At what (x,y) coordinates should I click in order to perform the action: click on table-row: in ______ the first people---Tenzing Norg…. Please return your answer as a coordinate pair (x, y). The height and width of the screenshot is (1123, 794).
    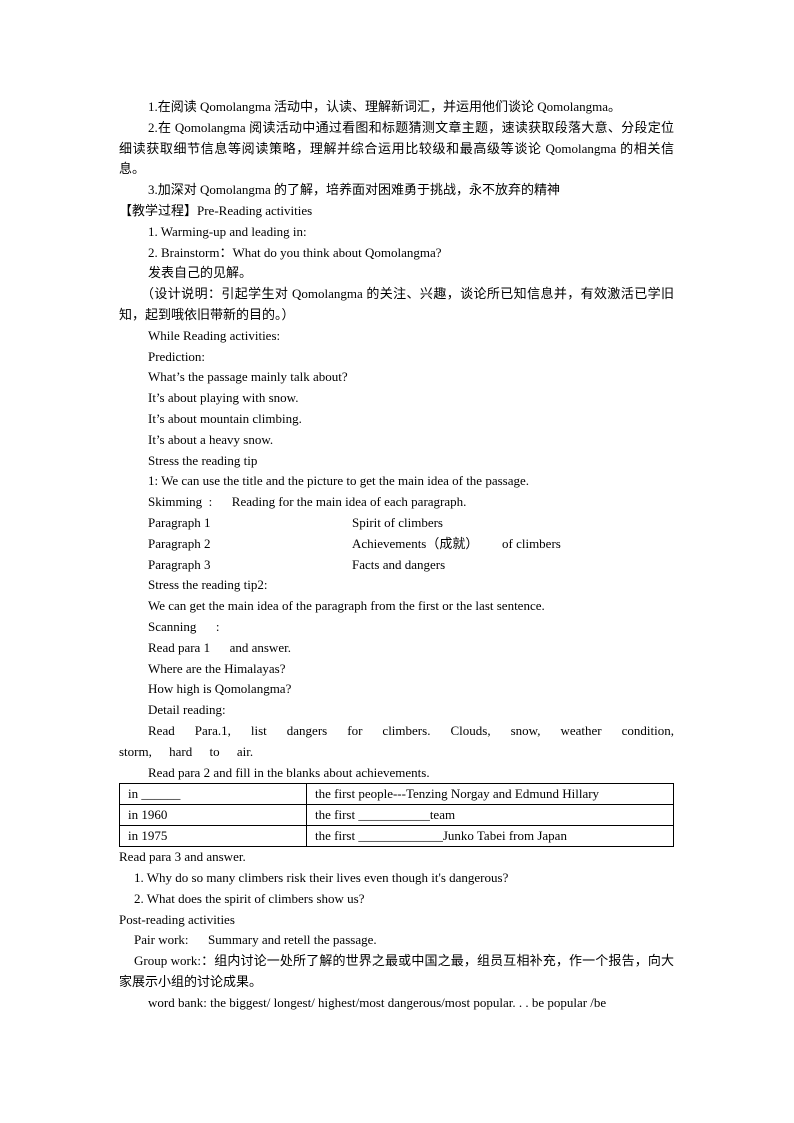
    Looking at the image, I should click on (396, 794).